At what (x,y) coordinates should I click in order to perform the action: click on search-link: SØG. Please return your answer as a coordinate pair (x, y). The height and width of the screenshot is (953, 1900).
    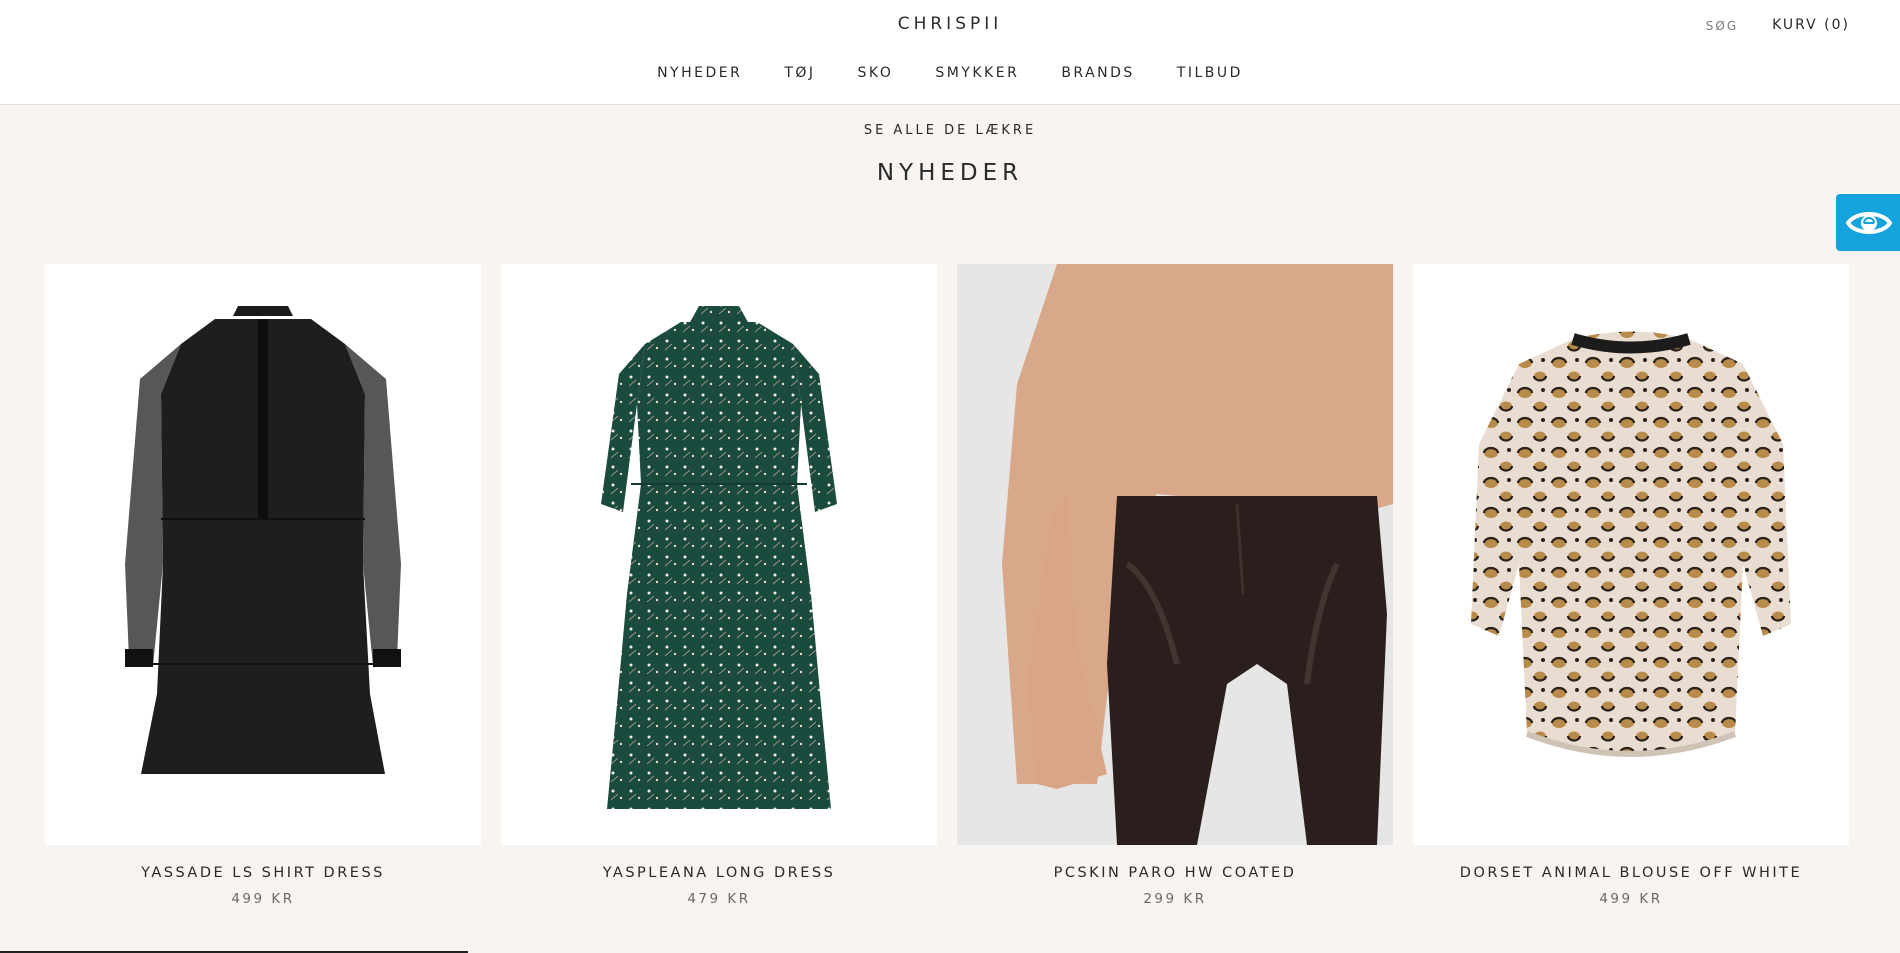
    Looking at the image, I should click on (1722, 25).